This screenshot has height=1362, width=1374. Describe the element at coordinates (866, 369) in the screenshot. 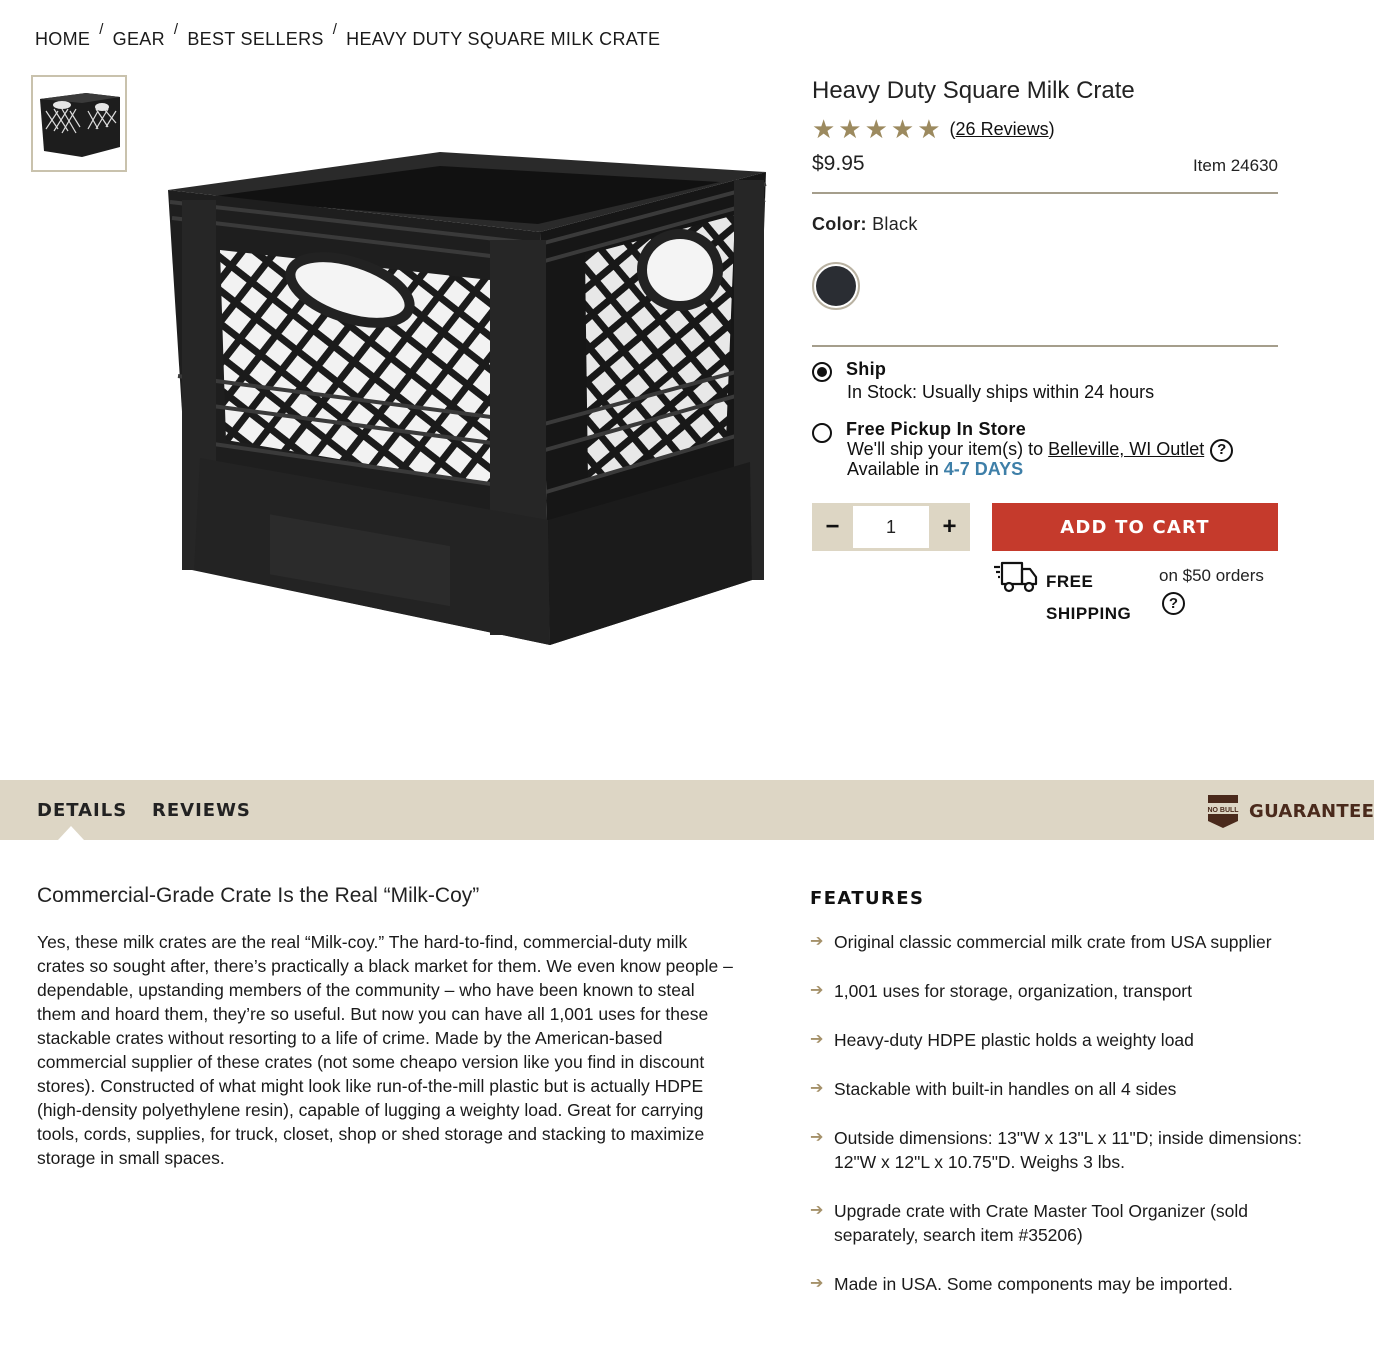

I see `ship-option-title: Ship` at that location.